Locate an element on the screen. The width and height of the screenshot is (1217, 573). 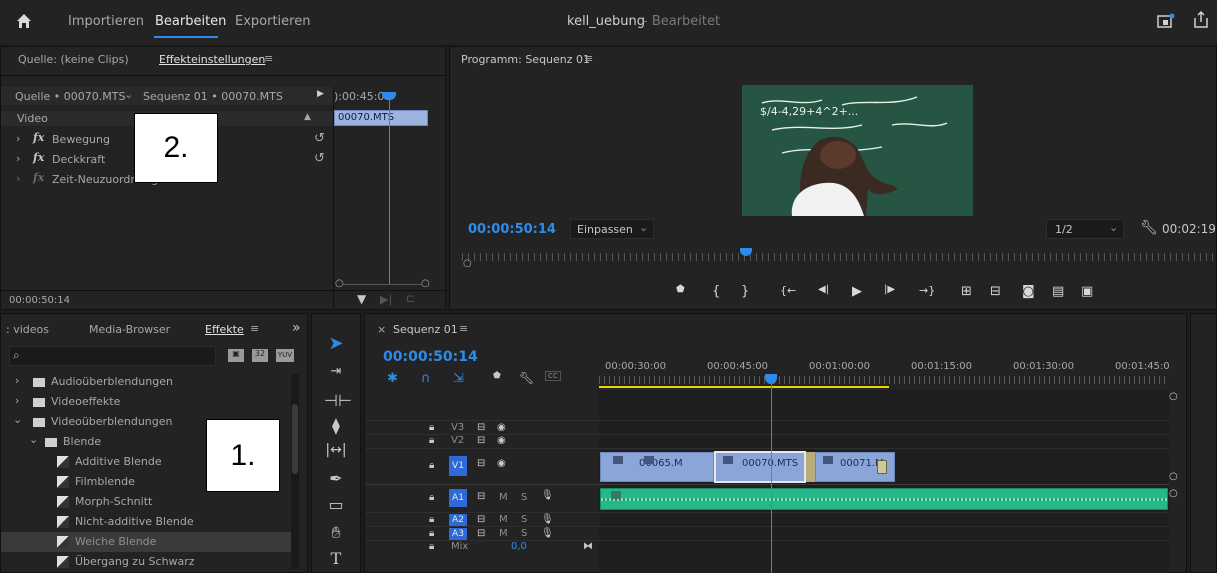
effects-search-input: ⌕ is located at coordinates (112, 356).